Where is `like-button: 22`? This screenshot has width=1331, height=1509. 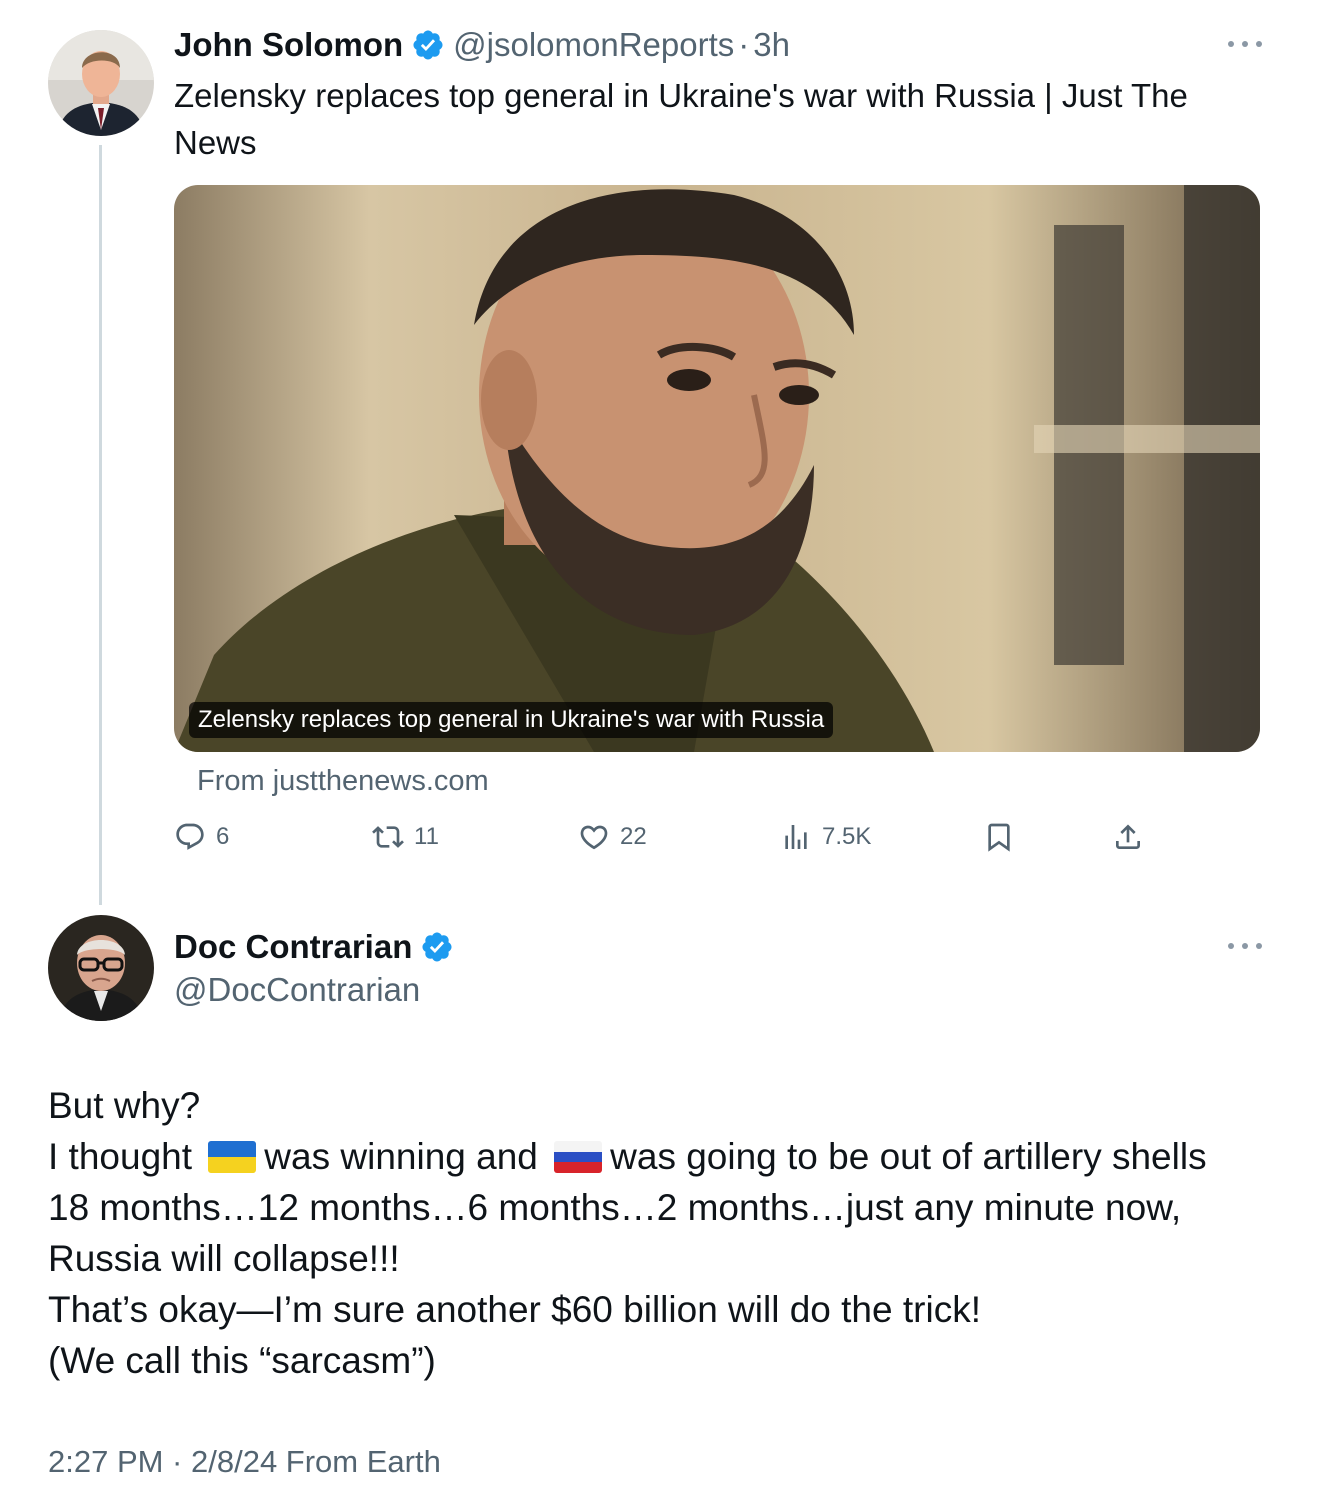 like-button: 22 is located at coordinates (612, 837).